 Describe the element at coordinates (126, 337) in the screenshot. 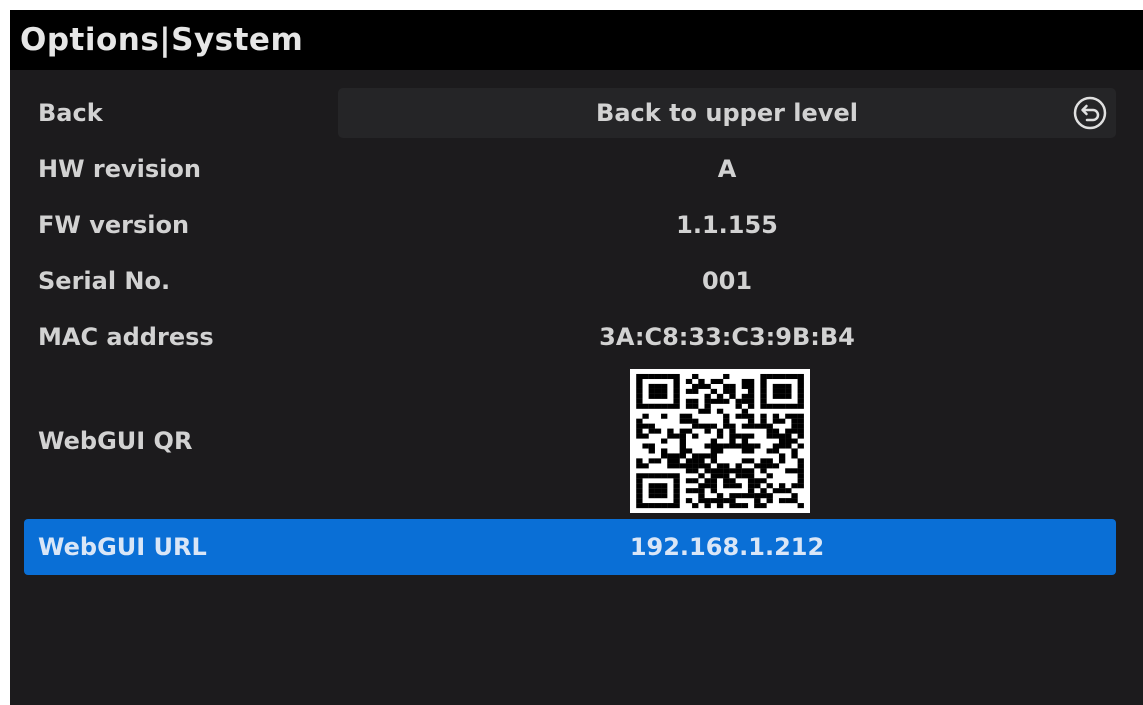

I see `mac-address-label: MAC address` at that location.